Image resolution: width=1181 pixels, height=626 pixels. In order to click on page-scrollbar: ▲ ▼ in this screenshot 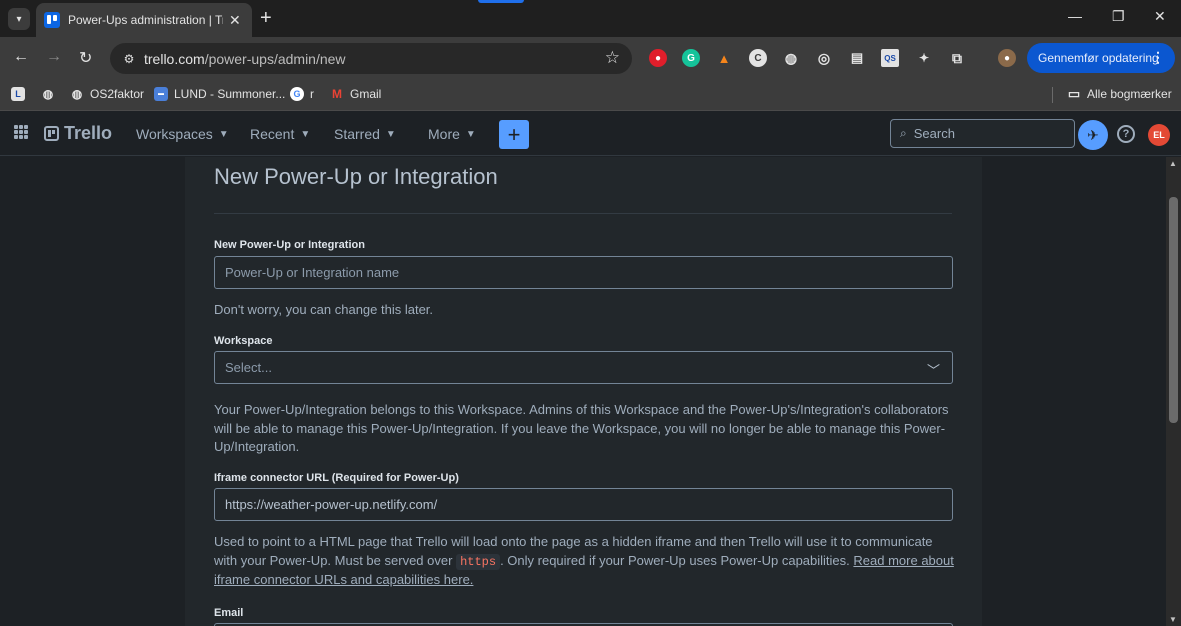, I will do `click(1173, 391)`.